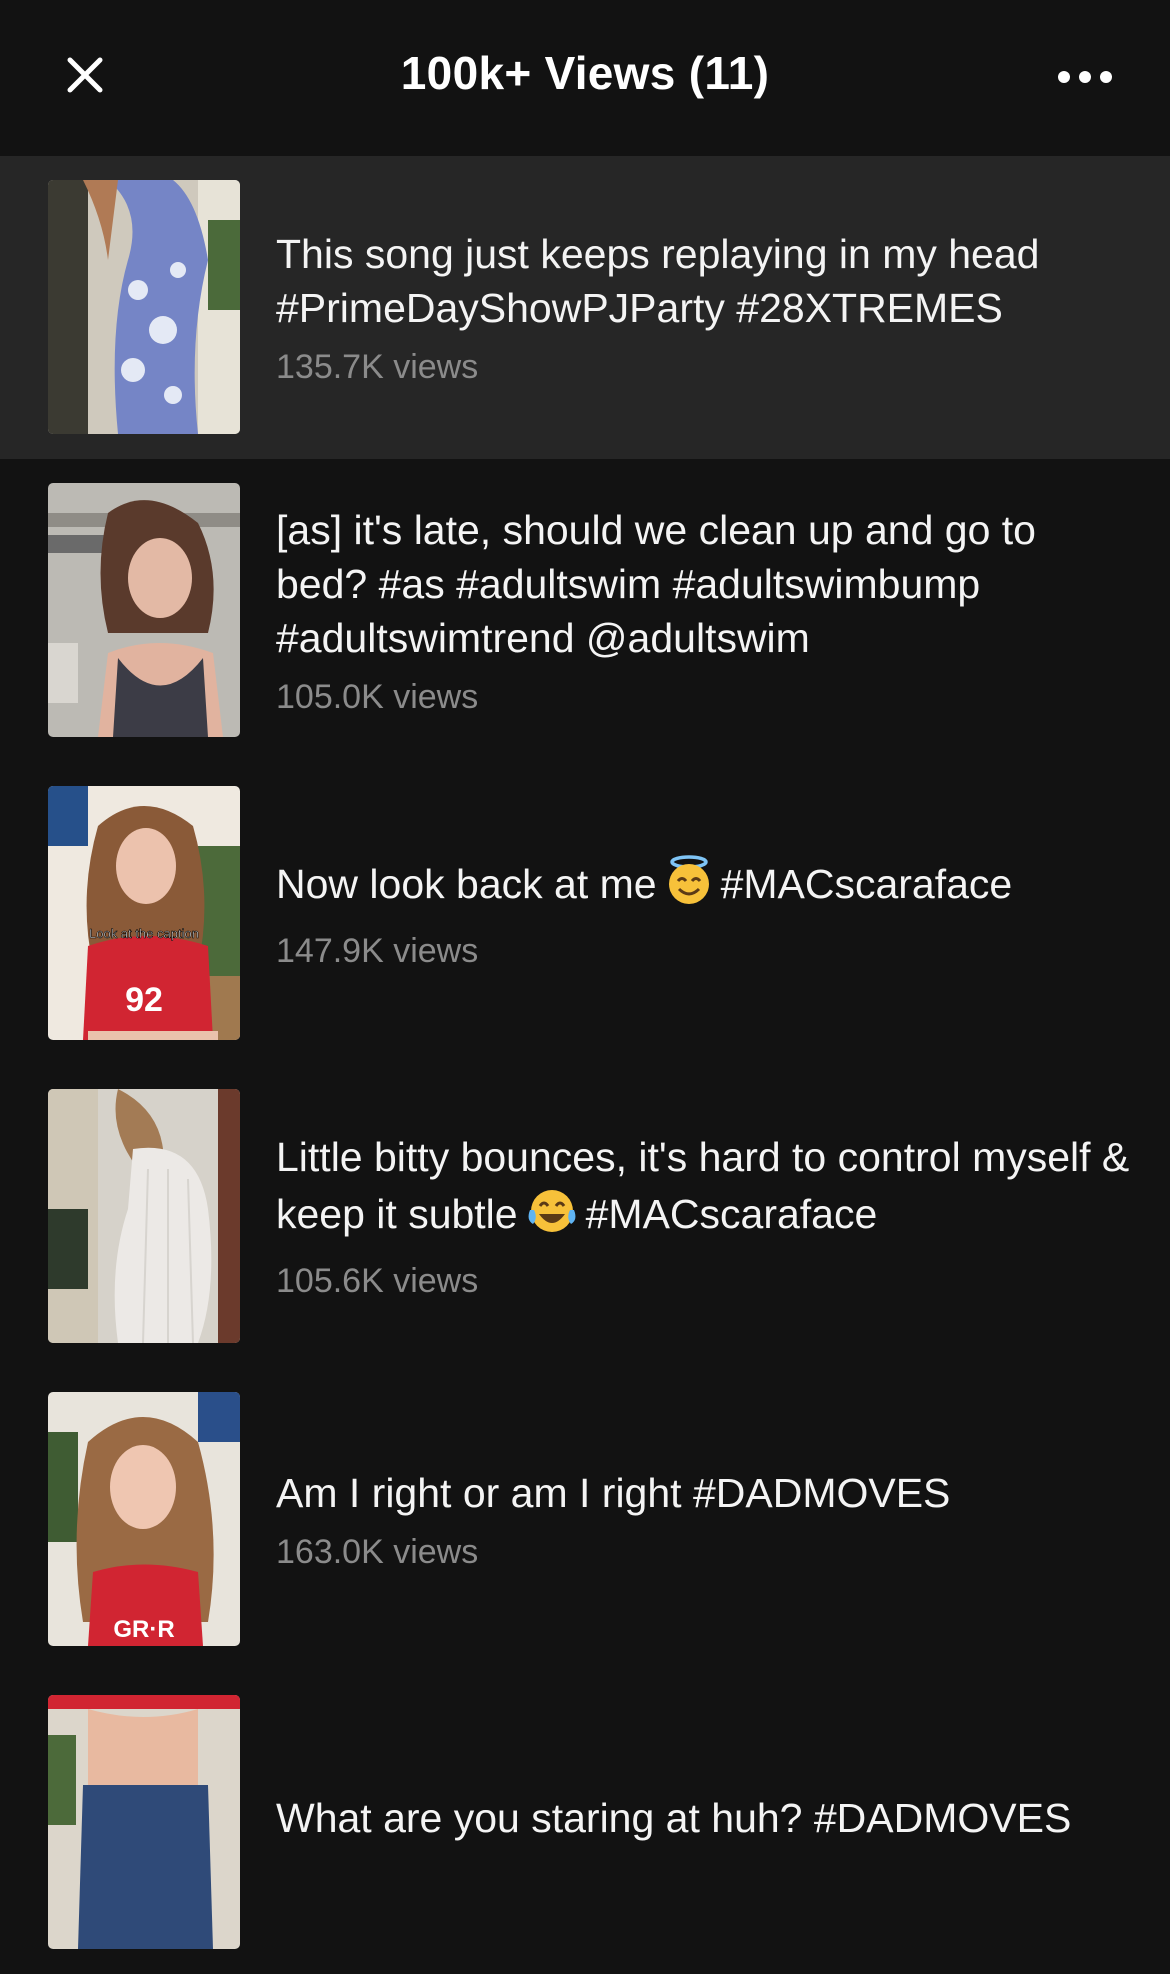 Image resolution: width=1170 pixels, height=1974 pixels. I want to click on video-caption: Now look back at me #MACscaraface, so click(706, 886).